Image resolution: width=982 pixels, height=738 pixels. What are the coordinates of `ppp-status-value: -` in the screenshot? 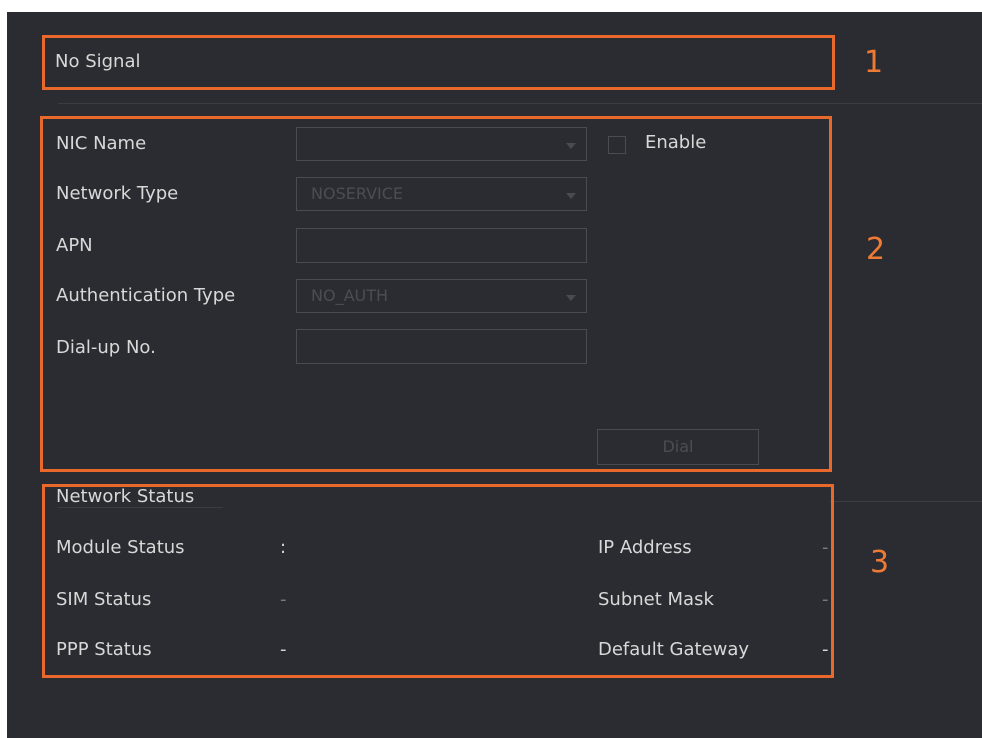 It's located at (283, 649).